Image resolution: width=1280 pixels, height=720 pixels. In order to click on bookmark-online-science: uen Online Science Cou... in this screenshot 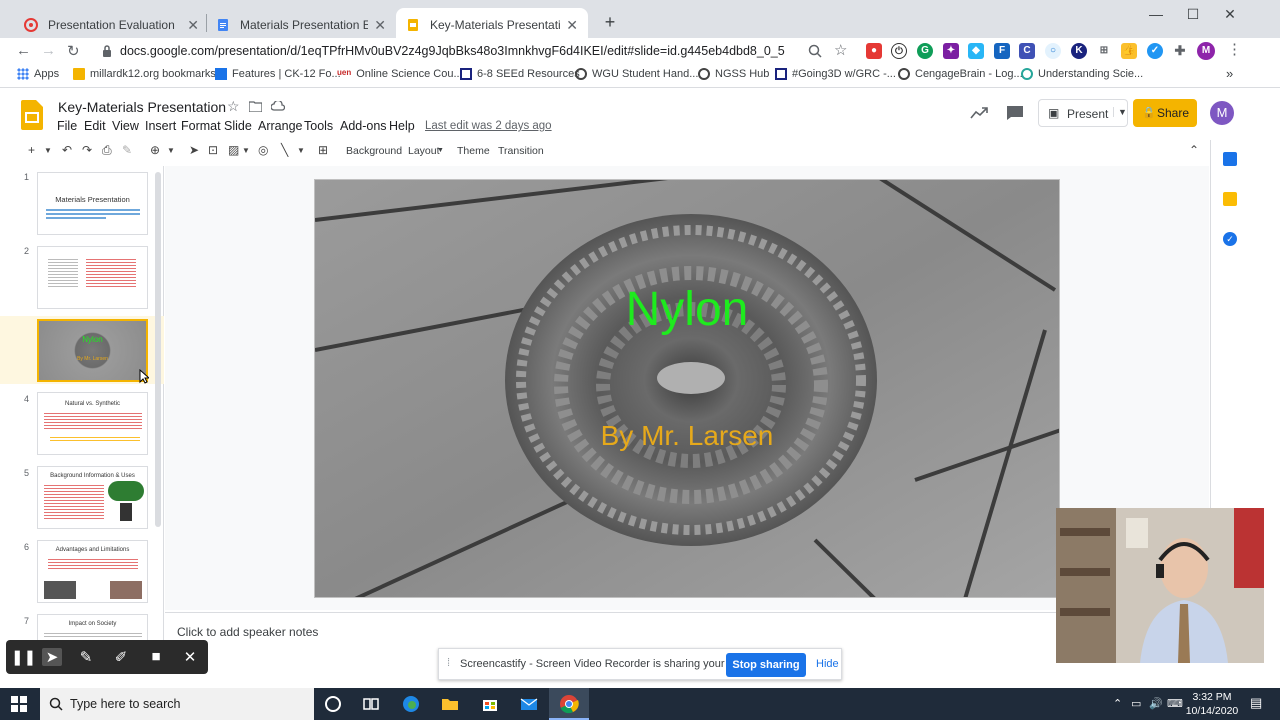, I will do `click(400, 74)`.